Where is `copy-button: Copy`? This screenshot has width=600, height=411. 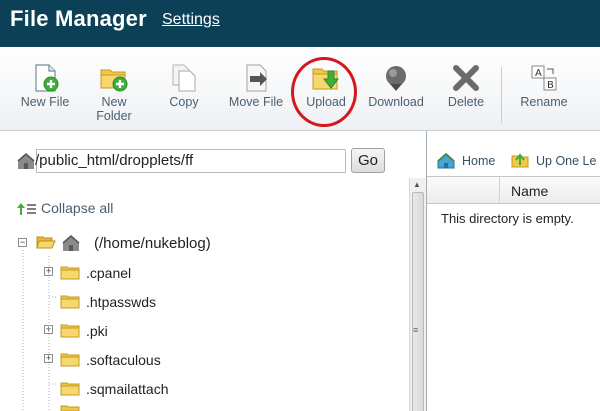 copy-button: Copy is located at coordinates (184, 89).